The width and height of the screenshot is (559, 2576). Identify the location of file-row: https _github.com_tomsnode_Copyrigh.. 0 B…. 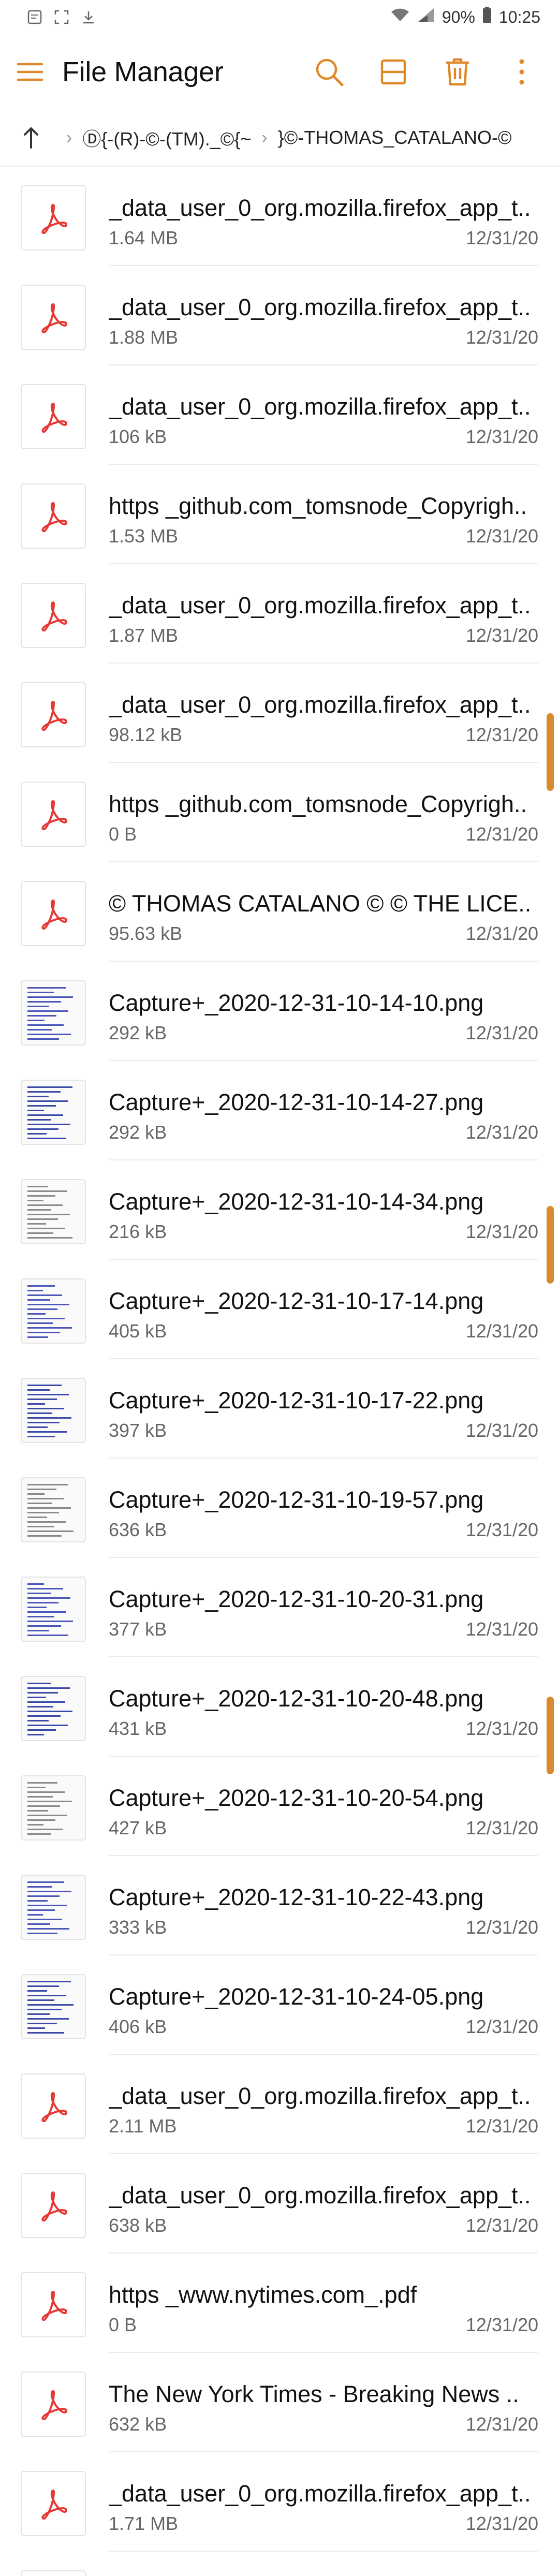
(279, 812).